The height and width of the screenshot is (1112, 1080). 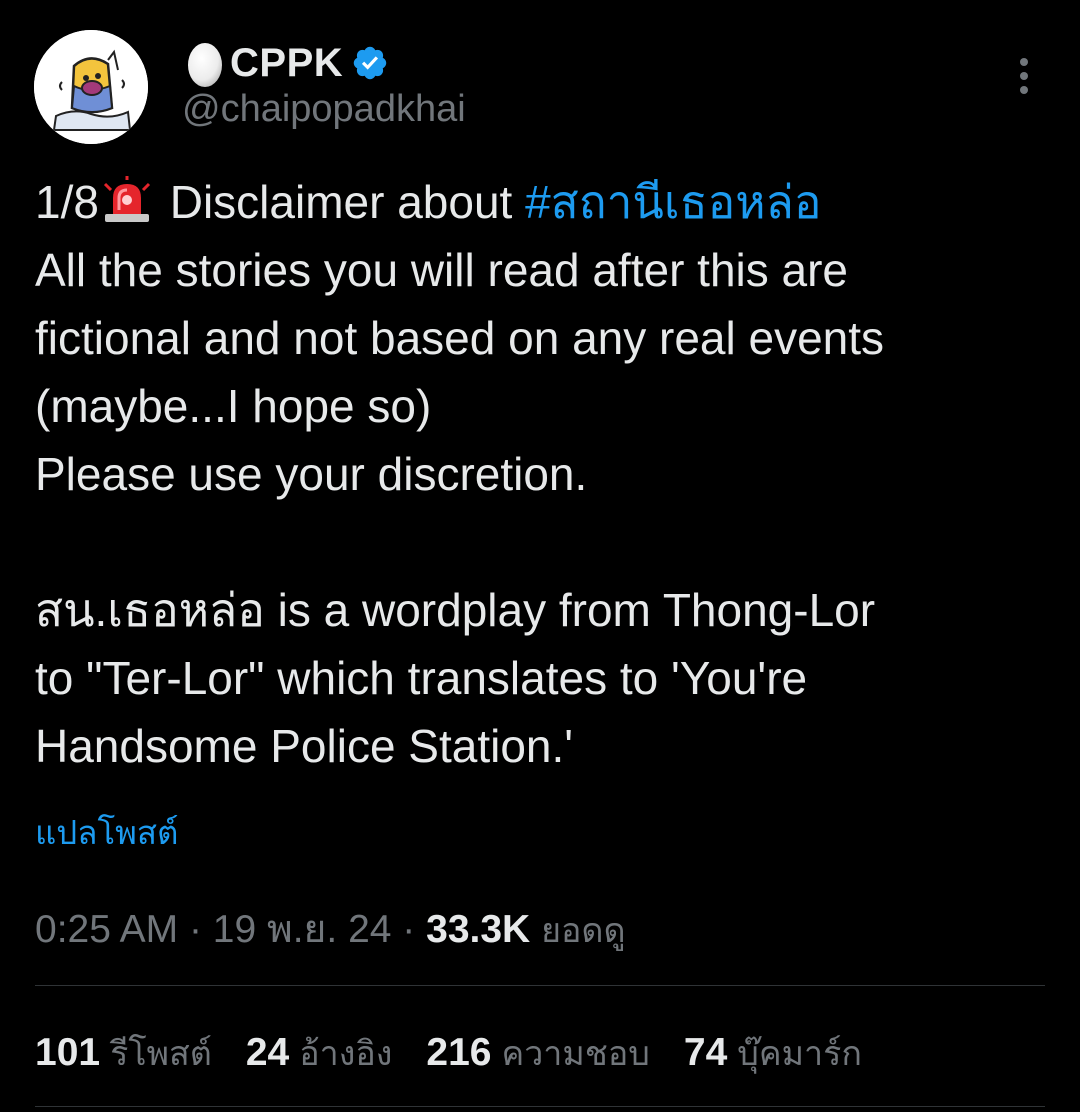 What do you see at coordinates (107, 832) in the screenshot?
I see `translate-post-link: แปลโพสต์` at bounding box center [107, 832].